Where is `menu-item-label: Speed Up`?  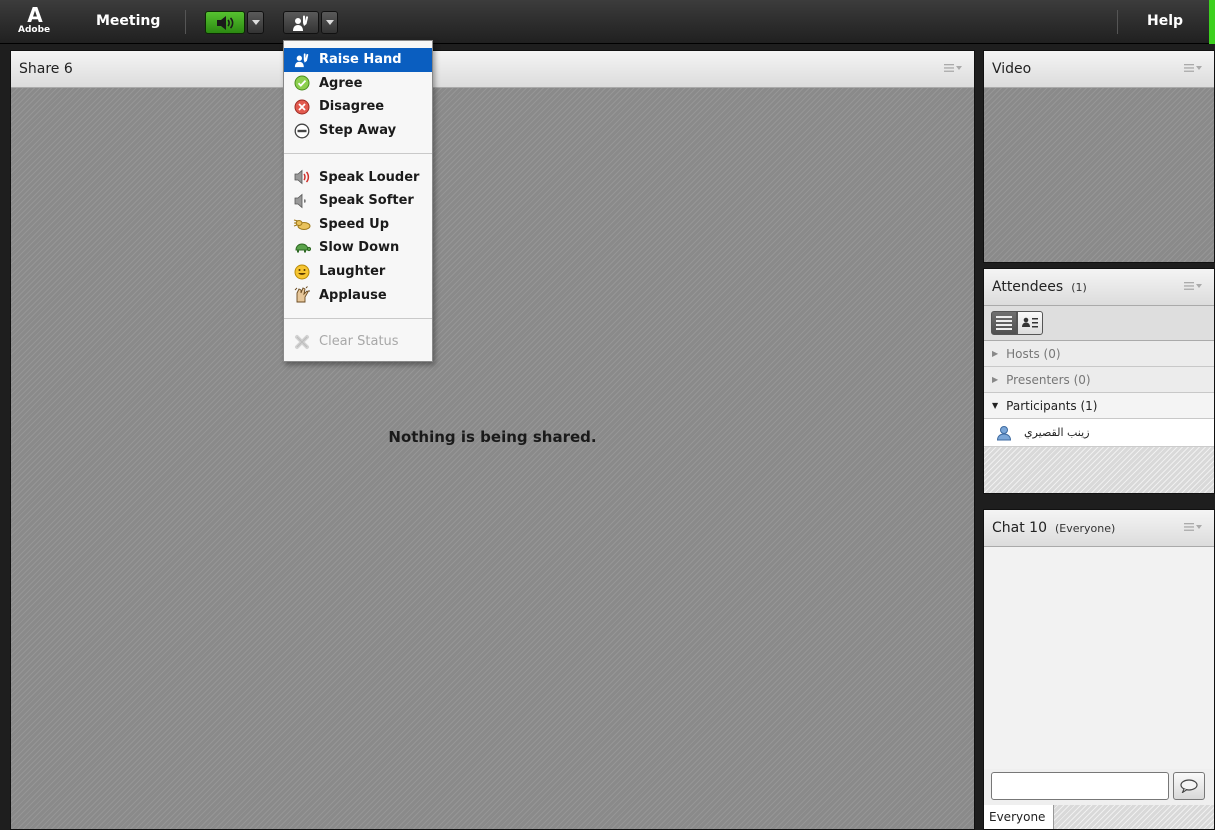 menu-item-label: Speed Up is located at coordinates (354, 224).